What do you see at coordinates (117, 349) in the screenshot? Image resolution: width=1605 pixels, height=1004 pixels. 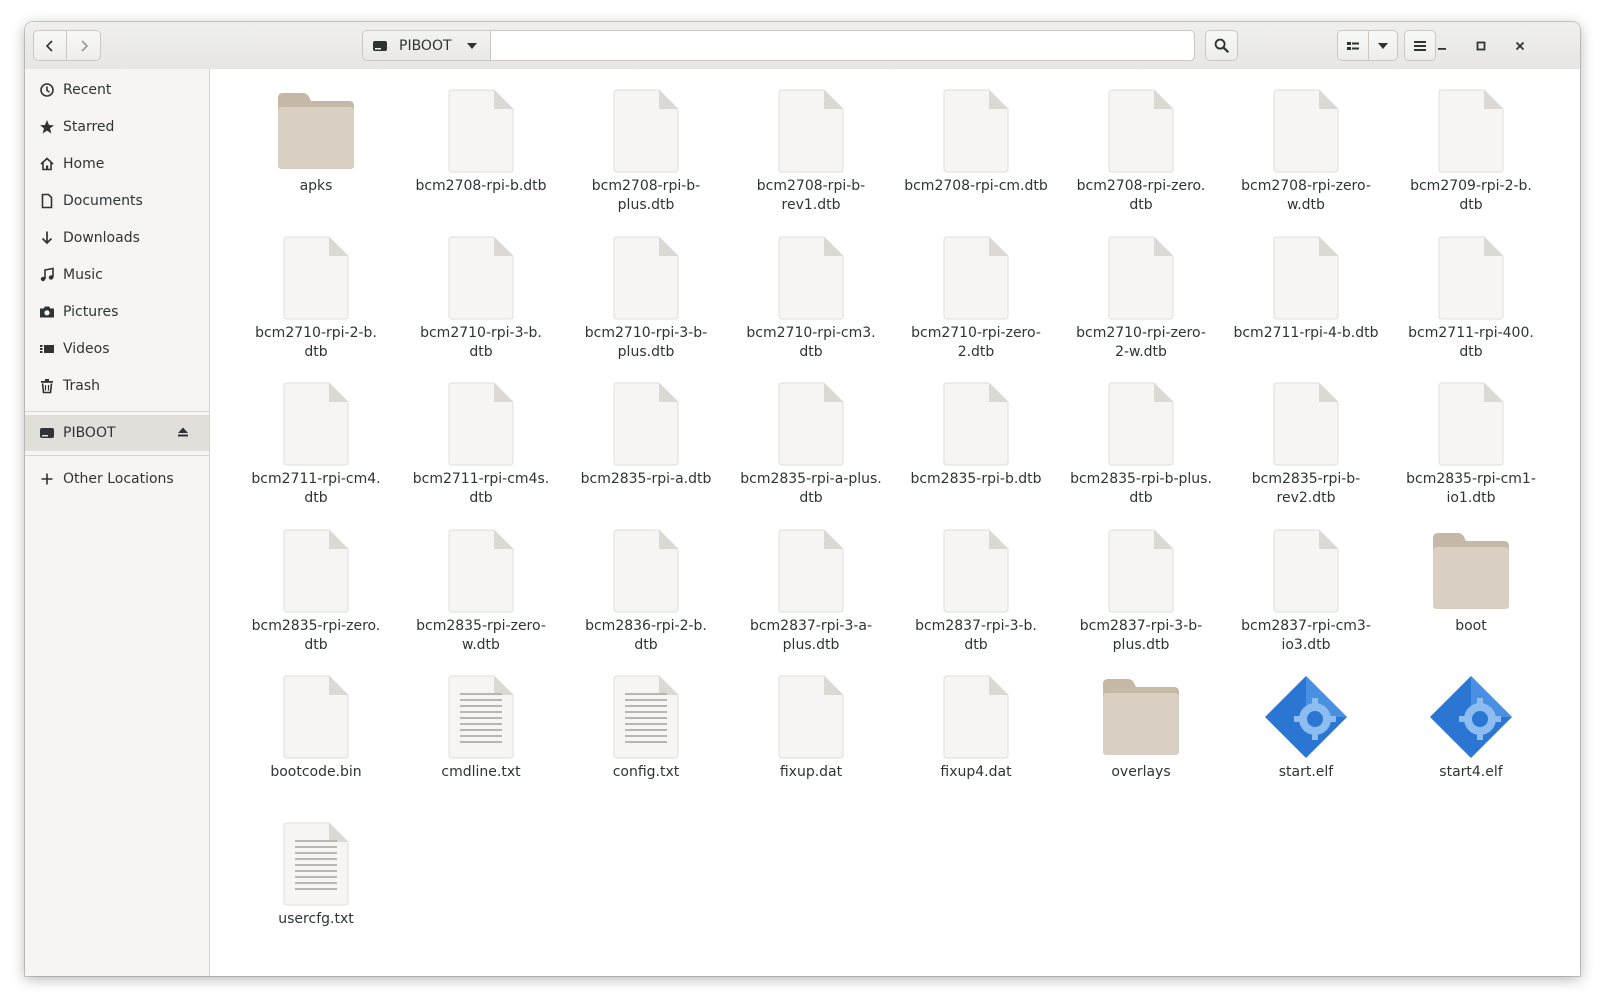 I see `sidebar-item-videos: Videos` at bounding box center [117, 349].